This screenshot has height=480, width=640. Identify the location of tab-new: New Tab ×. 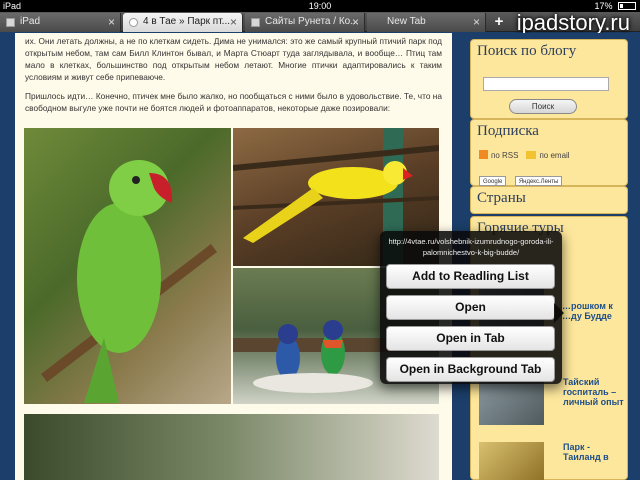
(426, 22).